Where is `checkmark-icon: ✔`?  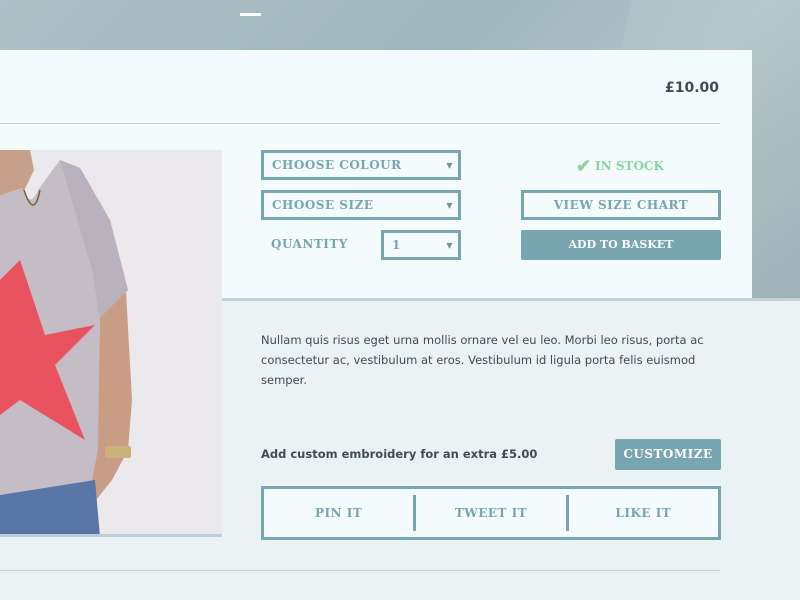 checkmark-icon: ✔ is located at coordinates (584, 166).